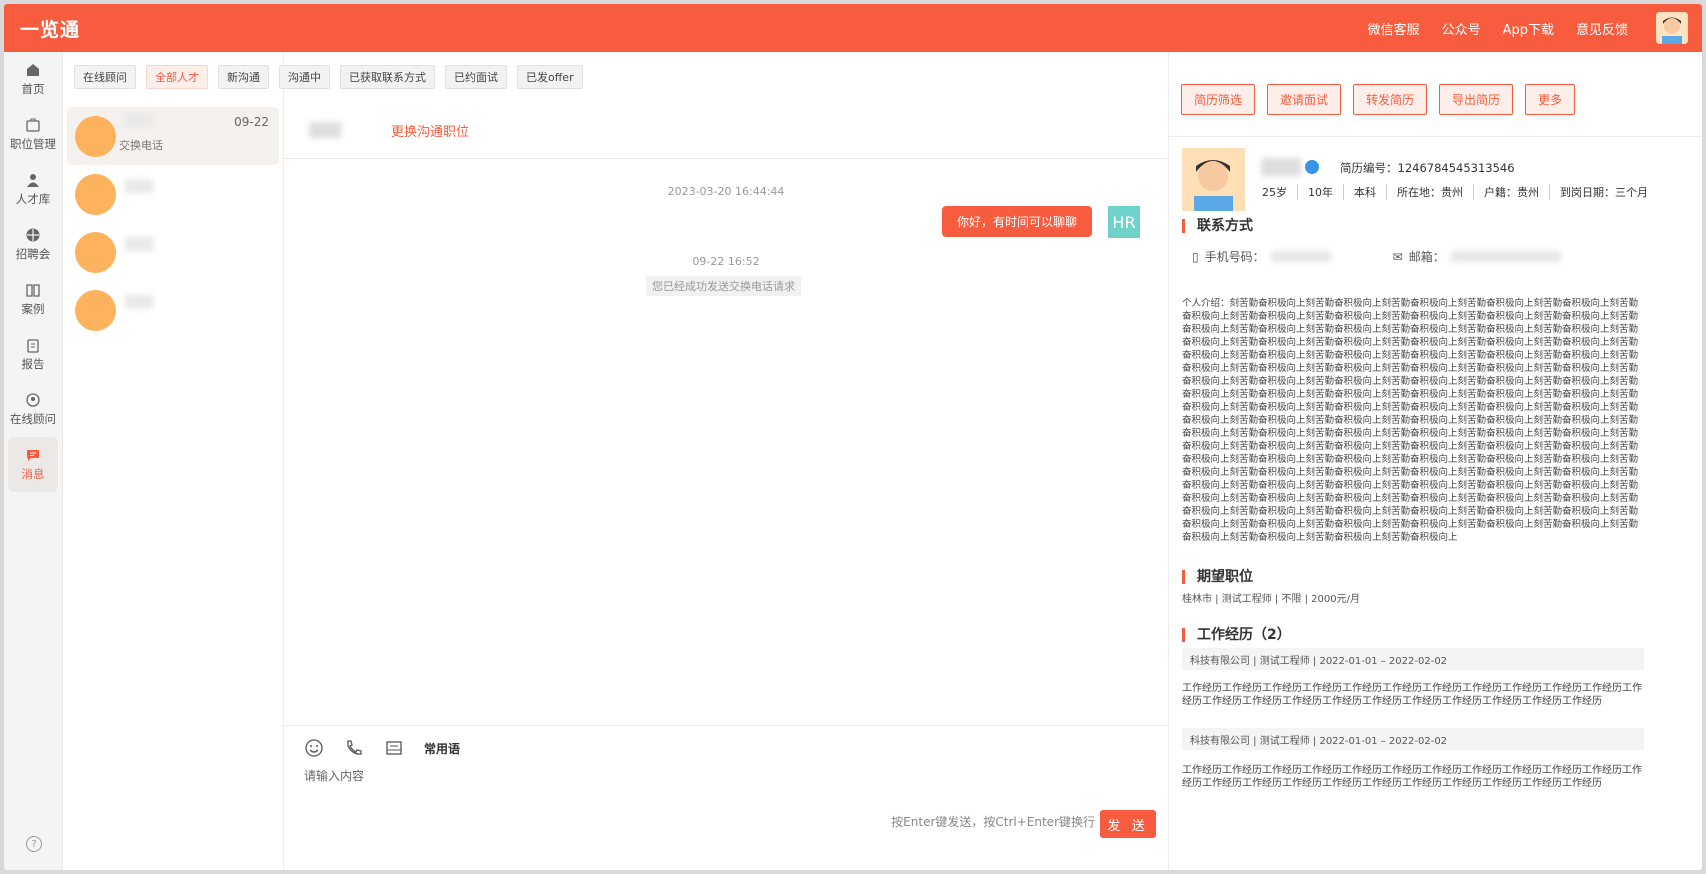 This screenshot has width=1706, height=874. What do you see at coordinates (33, 354) in the screenshot?
I see `nav-report: 报告` at bounding box center [33, 354].